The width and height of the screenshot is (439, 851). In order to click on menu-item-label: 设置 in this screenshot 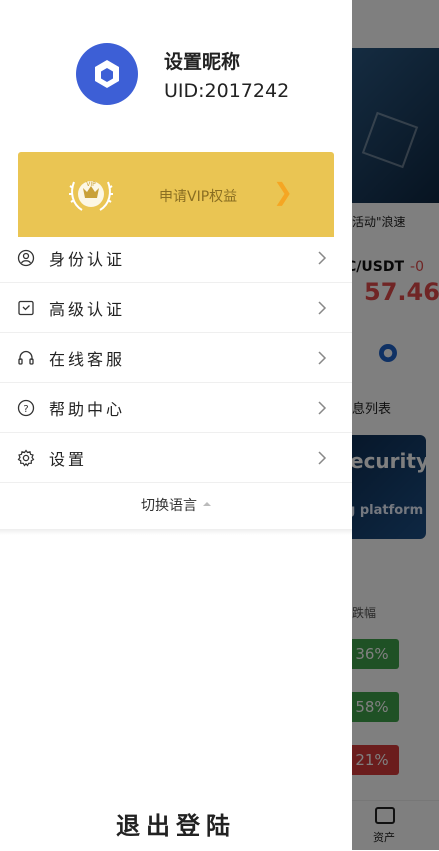, I will do `click(68, 459)`.